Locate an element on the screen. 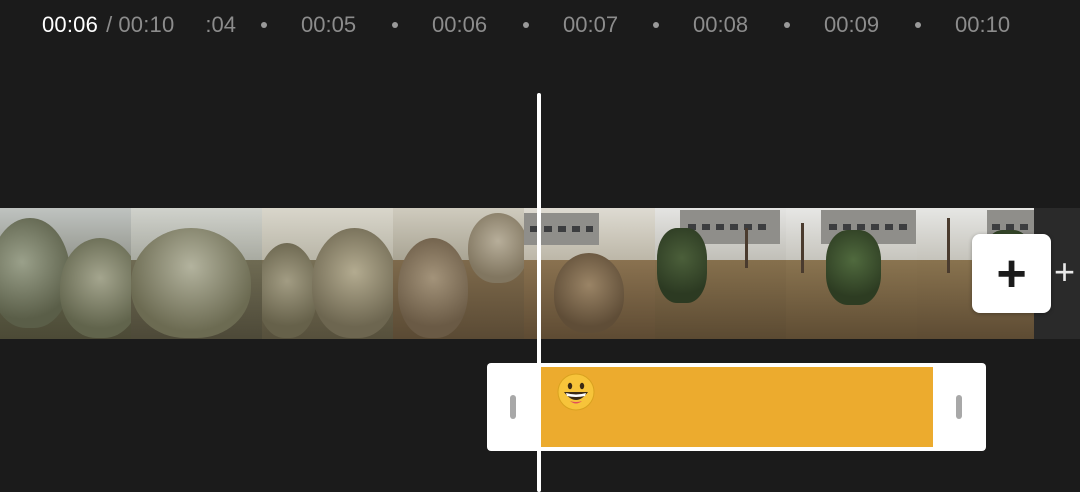  time-ruler: 00:05 00:06 00:07 00:08 00:09 00:10 is located at coordinates (540, 25).